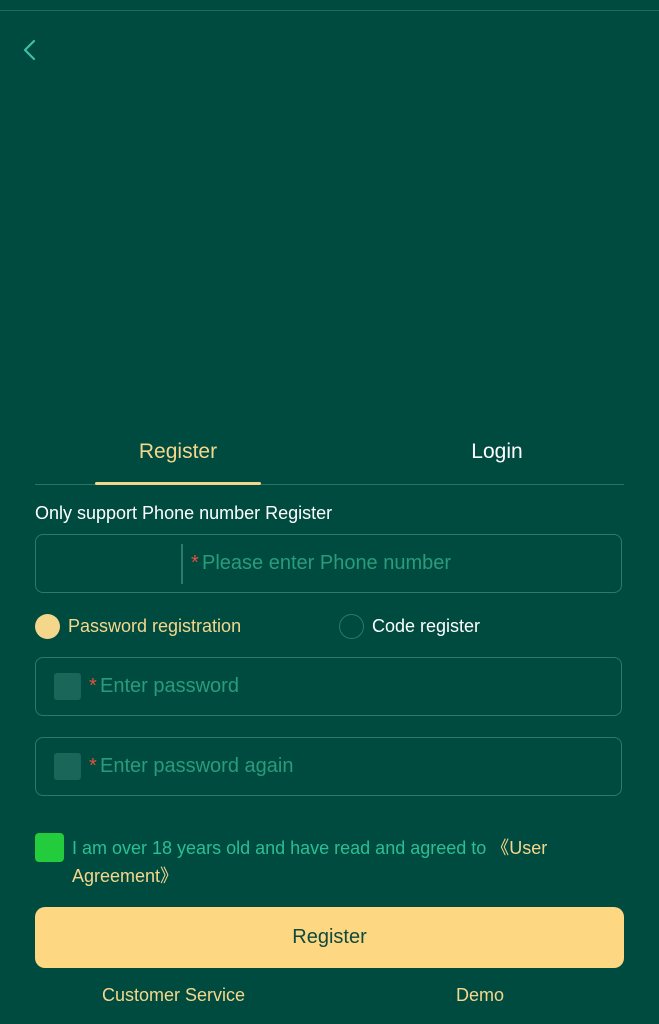  What do you see at coordinates (351, 626) in the screenshot?
I see `radio-unselected-icon` at bounding box center [351, 626].